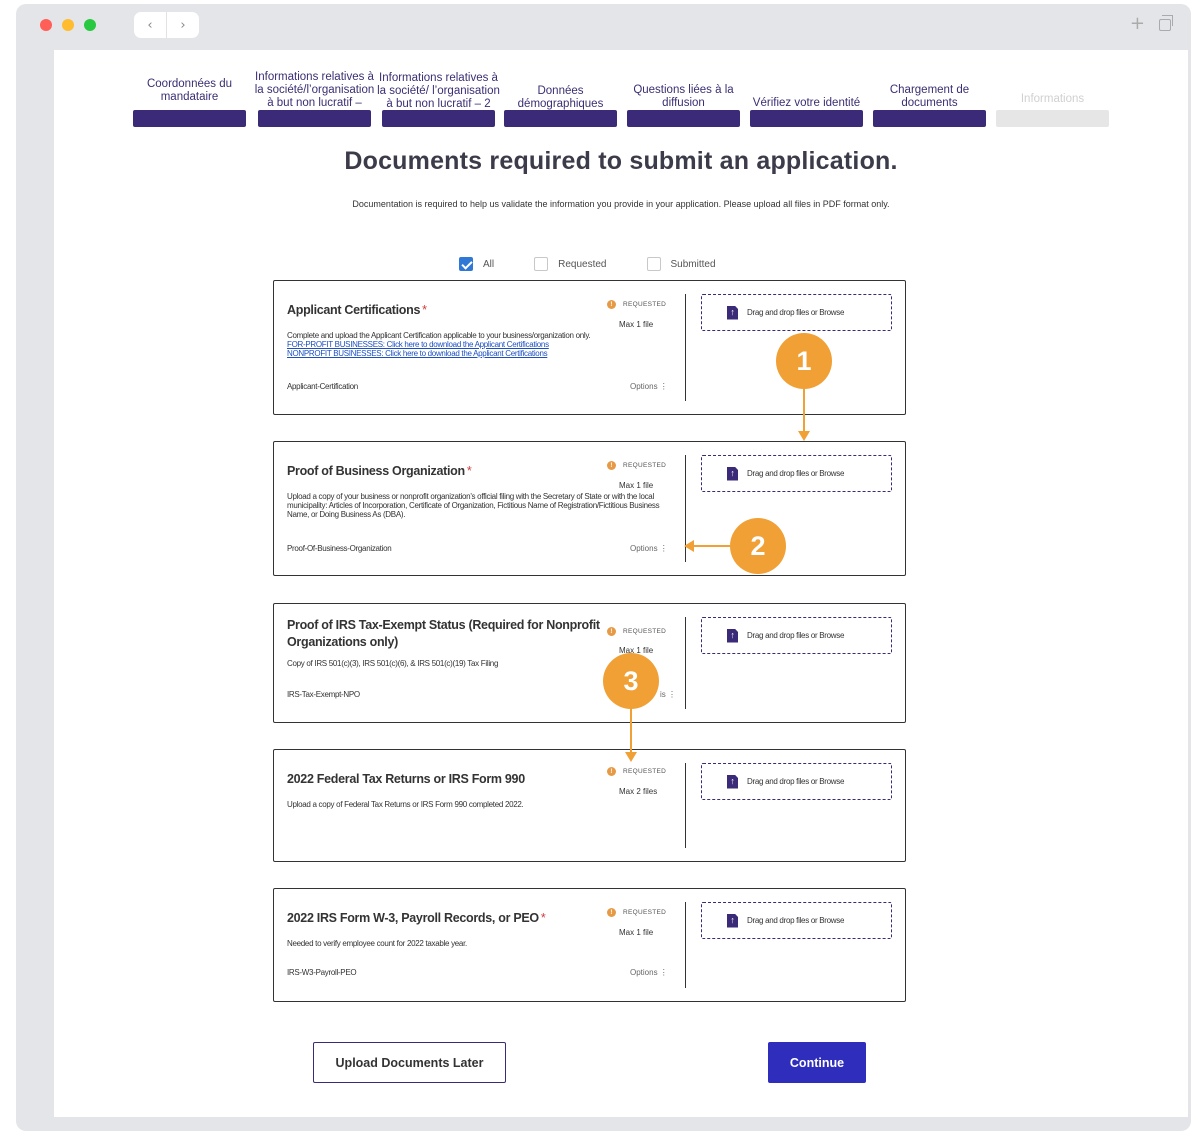 This screenshot has height=1131, width=1191. Describe the element at coordinates (150, 25) in the screenshot. I see `back-chevron-icon: ‹` at that location.